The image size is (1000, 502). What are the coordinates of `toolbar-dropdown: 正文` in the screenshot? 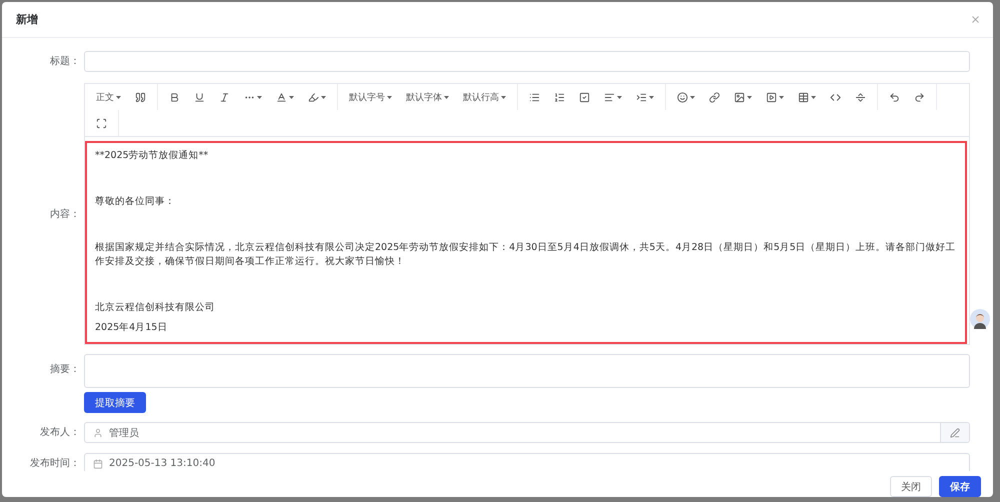 It's located at (108, 97).